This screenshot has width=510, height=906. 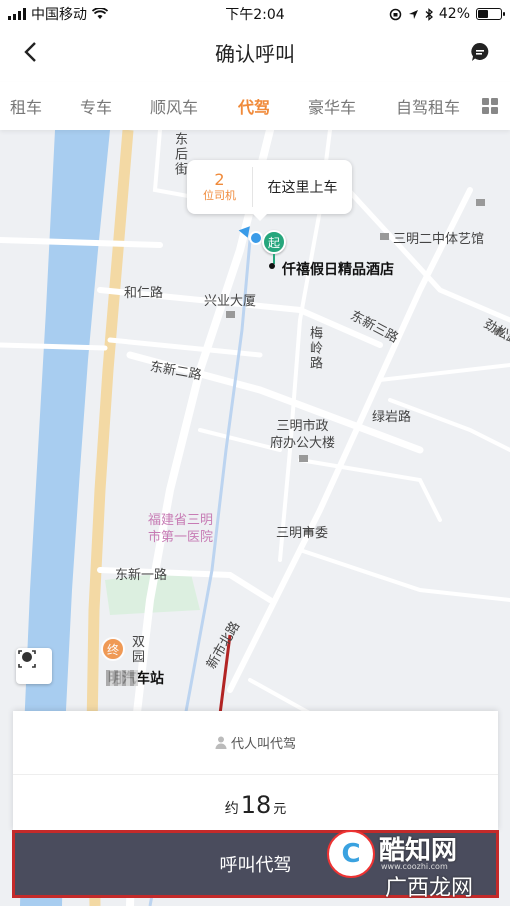 What do you see at coordinates (59, 15) in the screenshot?
I see `carrier-name: 中国移动` at bounding box center [59, 15].